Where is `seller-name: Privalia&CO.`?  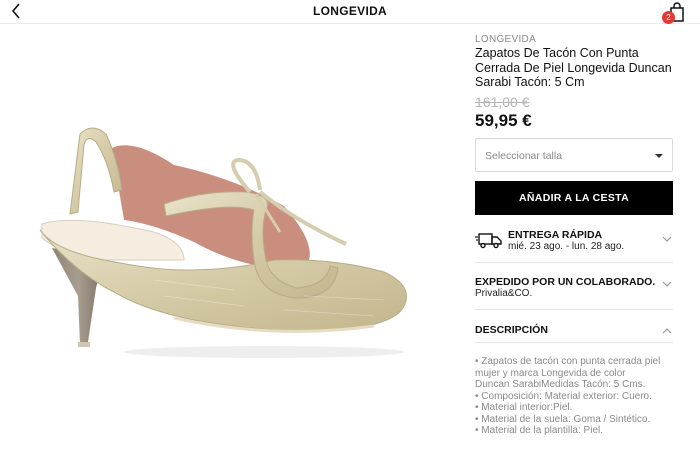
seller-name: Privalia&CO. is located at coordinates (504, 293).